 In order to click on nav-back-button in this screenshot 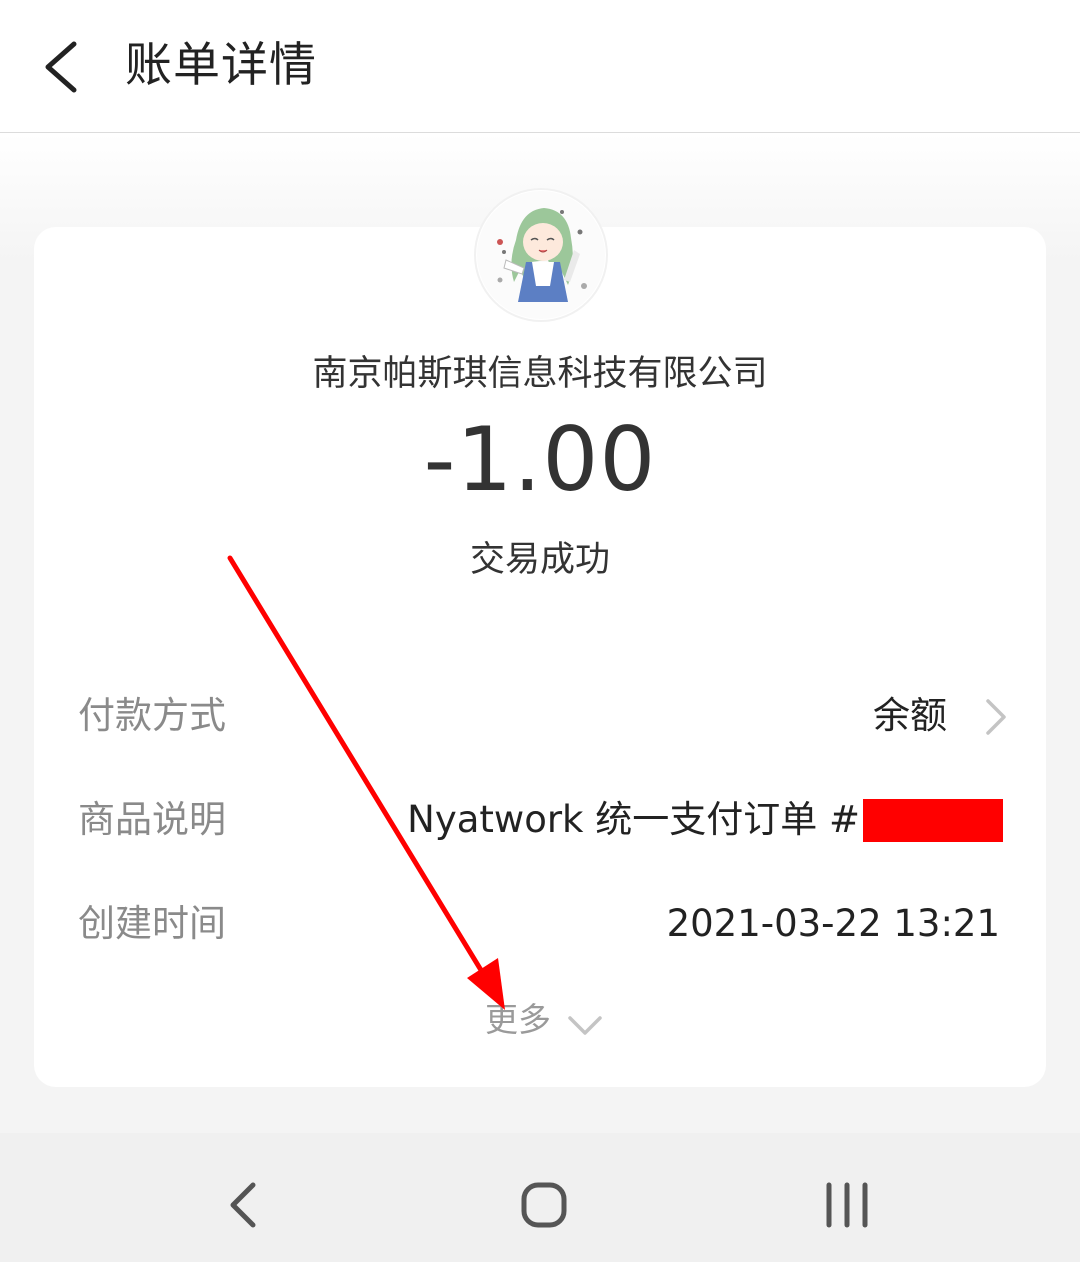, I will do `click(243, 1203)`.